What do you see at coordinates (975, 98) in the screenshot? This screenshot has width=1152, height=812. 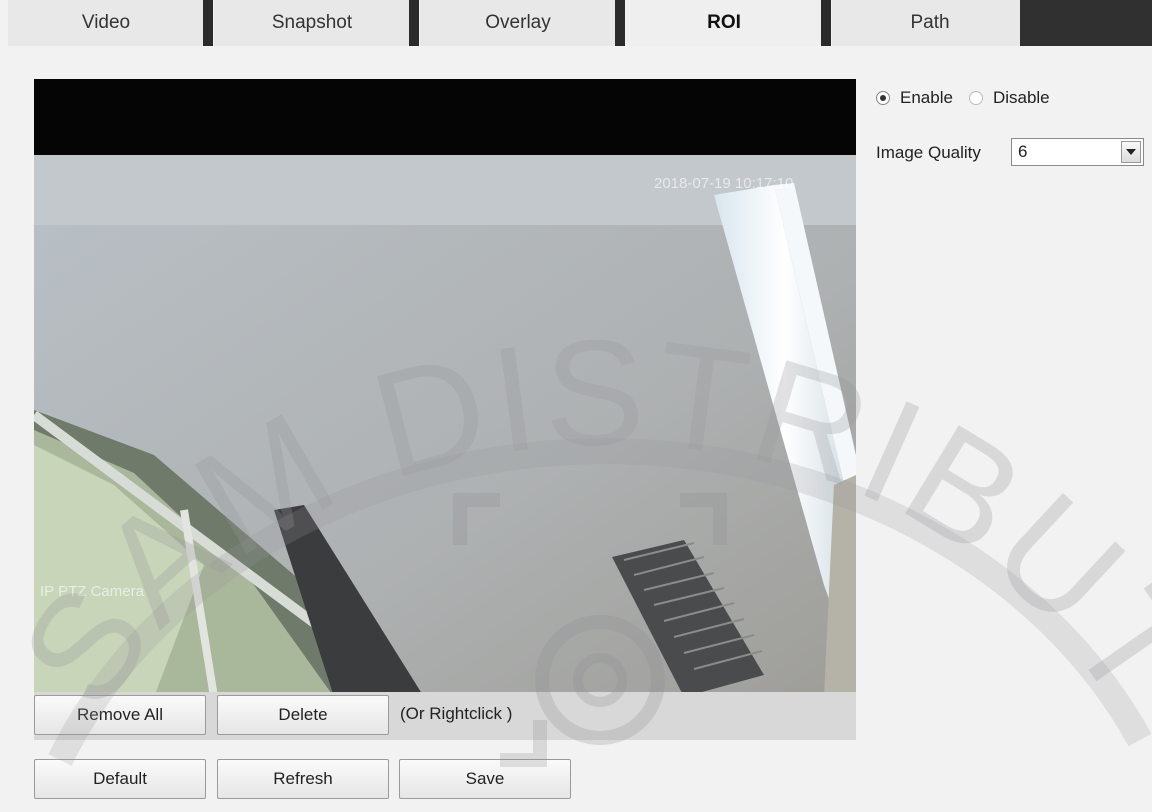 I see `disable-radio` at bounding box center [975, 98].